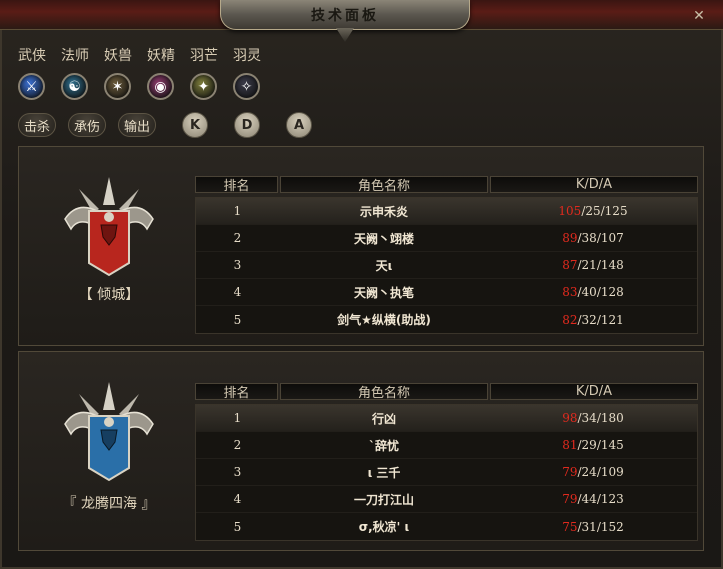 This screenshot has height=569, width=723. Describe the element at coordinates (446, 292) in the screenshot. I see `table-row: 4 天阙丶执笔 83/40/128` at that location.